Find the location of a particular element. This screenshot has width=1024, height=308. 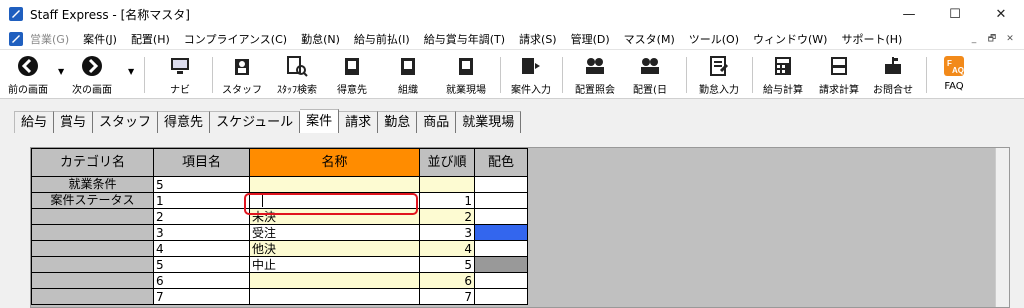

tab-customer: 得意先 is located at coordinates (184, 122).